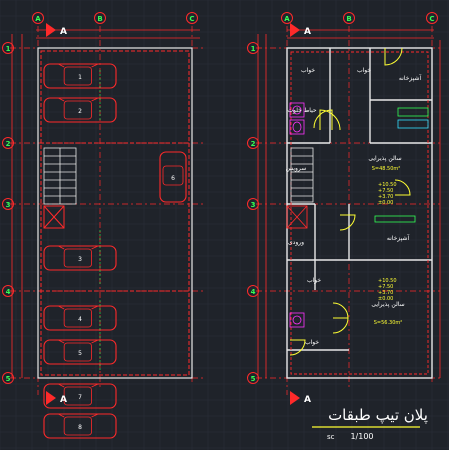  What do you see at coordinates (80, 353) in the screenshot?
I see `car-number: 5` at bounding box center [80, 353].